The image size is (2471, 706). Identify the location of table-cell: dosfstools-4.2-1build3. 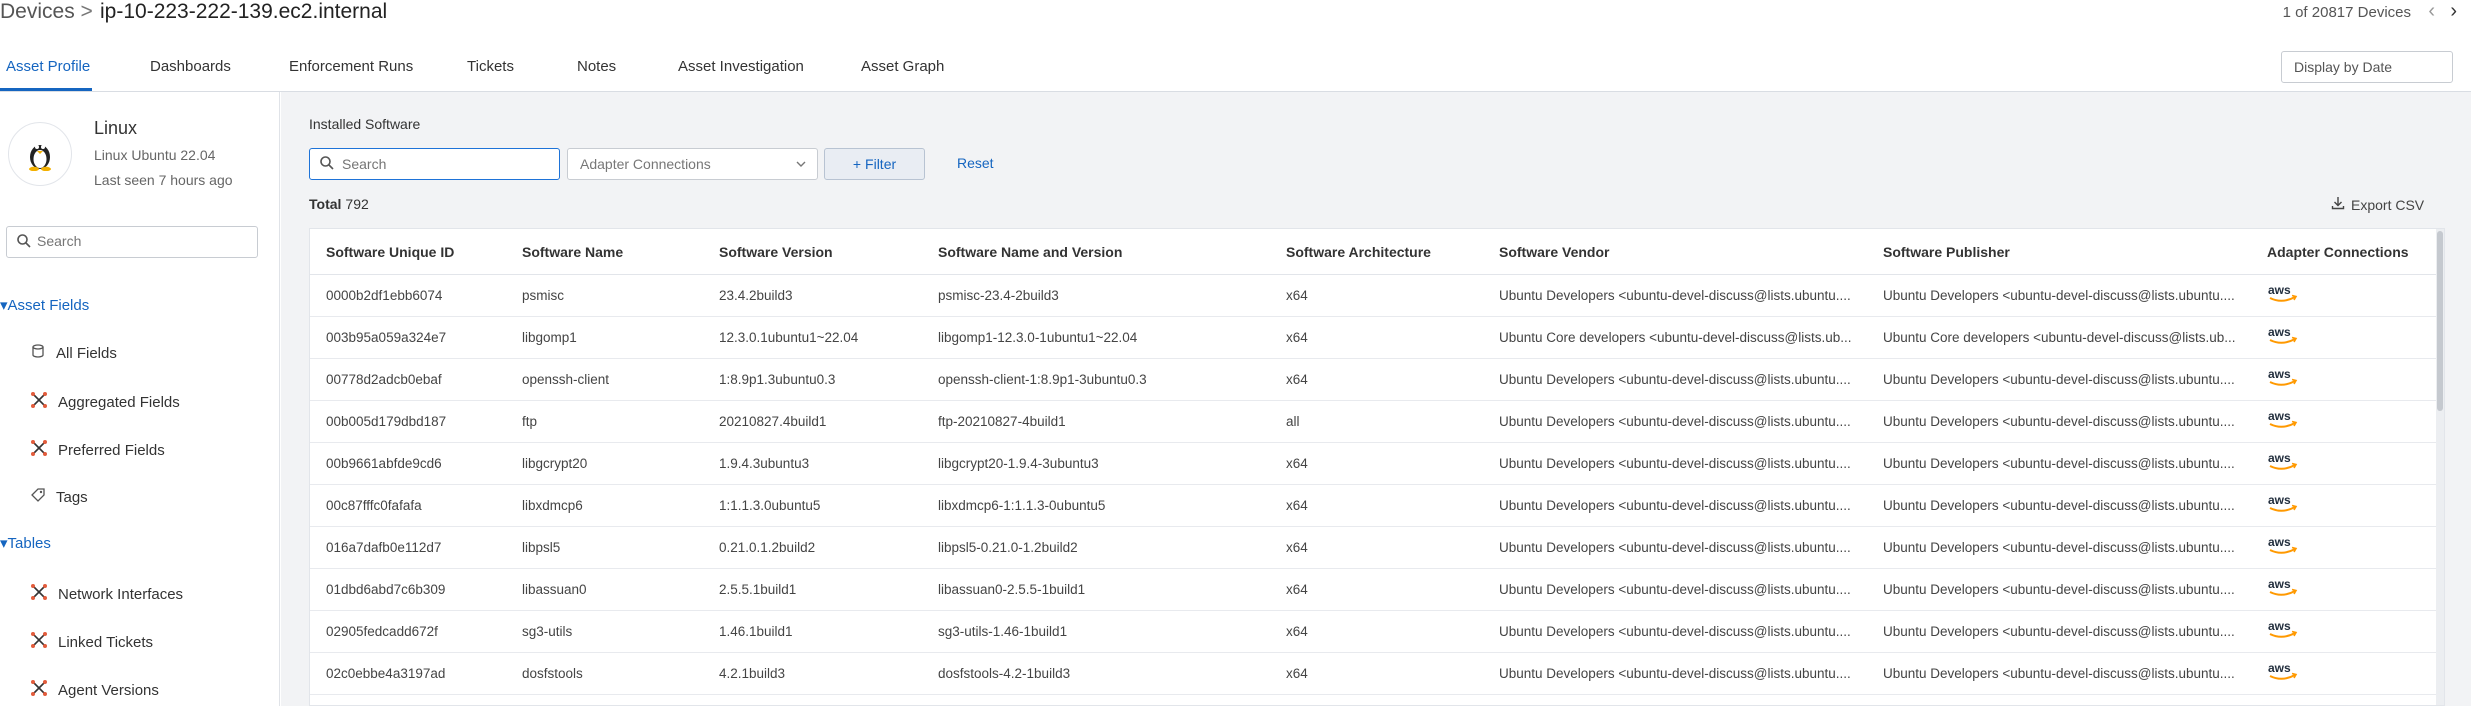
(1004, 673).